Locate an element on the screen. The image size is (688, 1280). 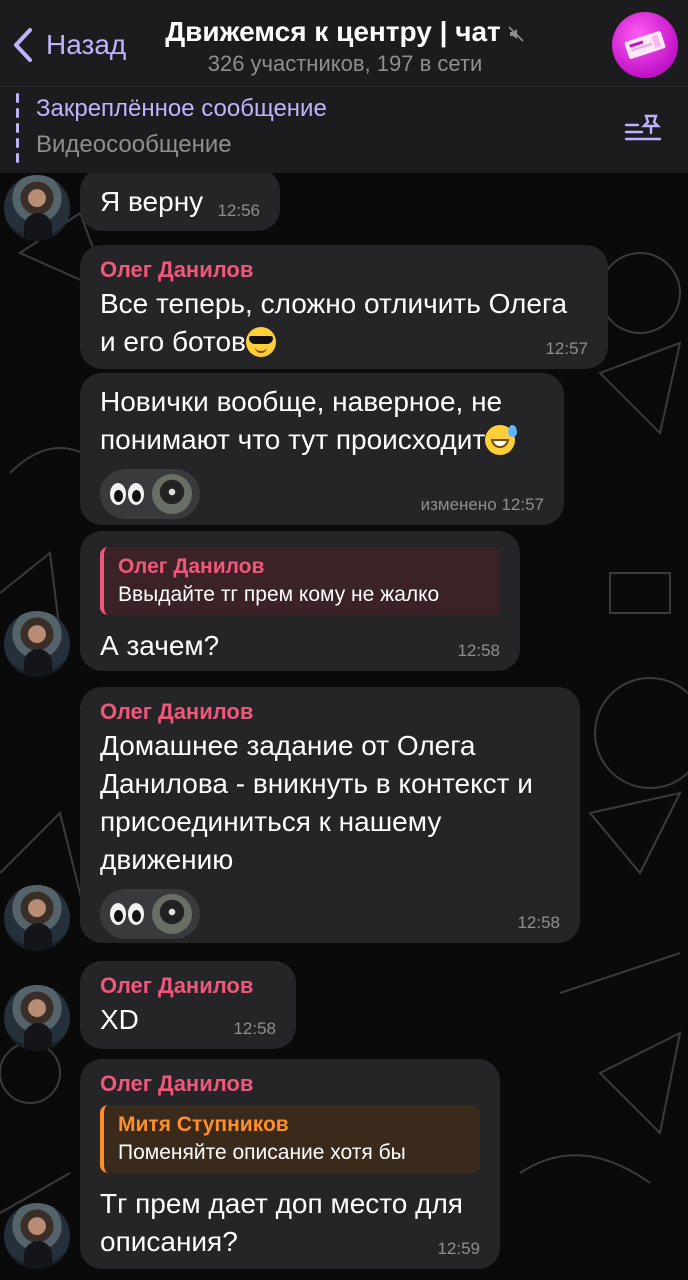
ticket-icon is located at coordinates (645, 45).